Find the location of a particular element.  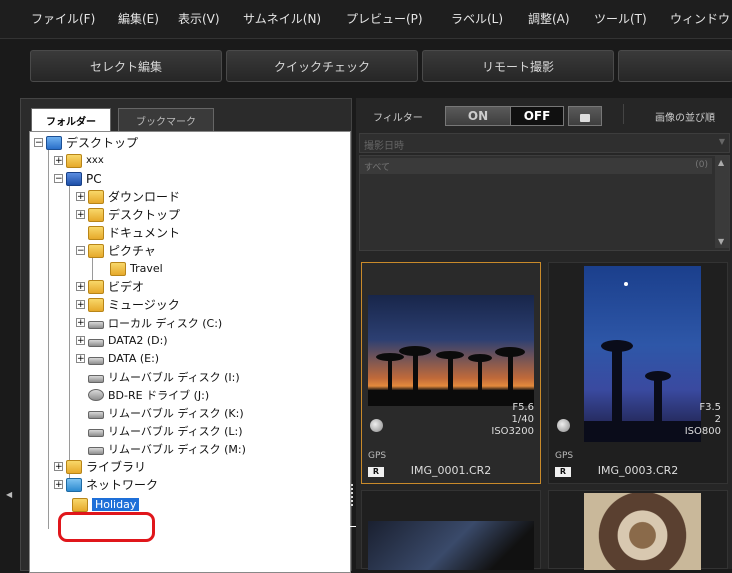

lock-button is located at coordinates (585, 116).